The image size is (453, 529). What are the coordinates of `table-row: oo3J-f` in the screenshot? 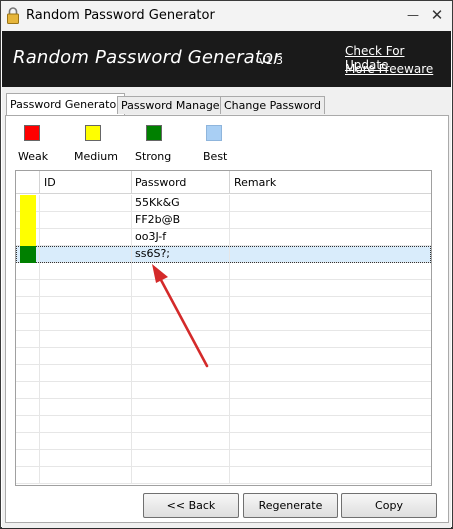 It's located at (223, 237).